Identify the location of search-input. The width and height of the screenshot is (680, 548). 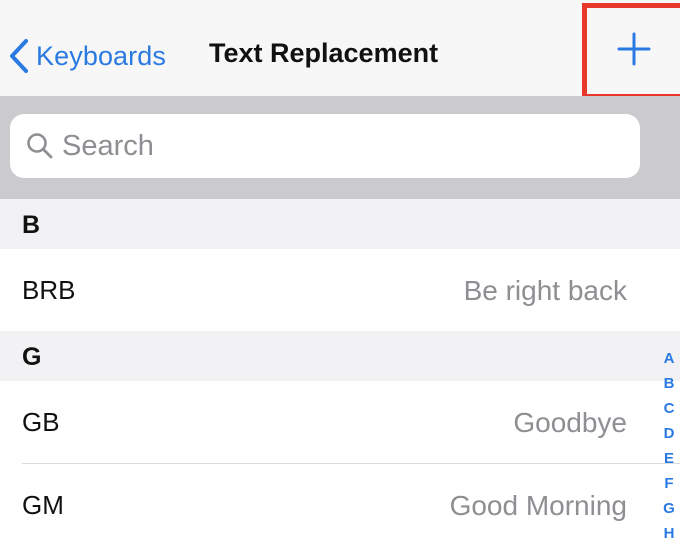
(342, 146).